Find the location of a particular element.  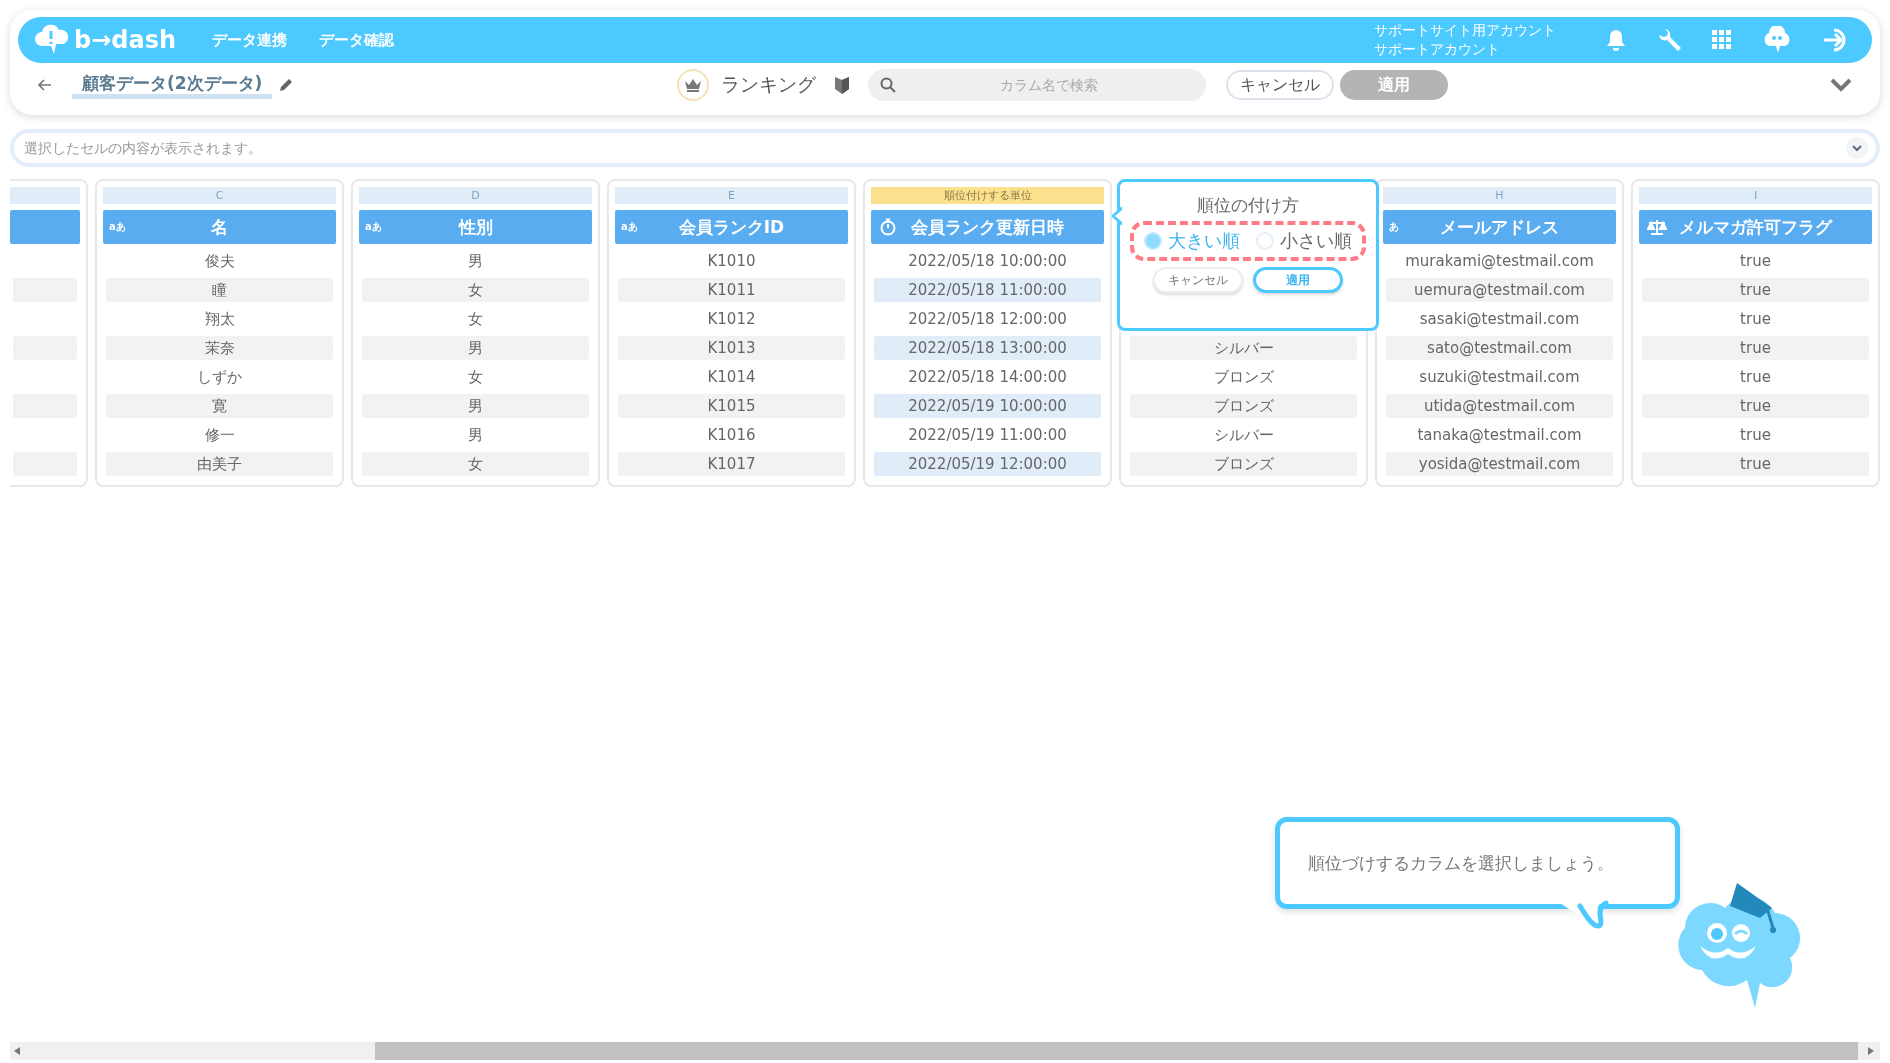

scale-icon is located at coordinates (1657, 227).